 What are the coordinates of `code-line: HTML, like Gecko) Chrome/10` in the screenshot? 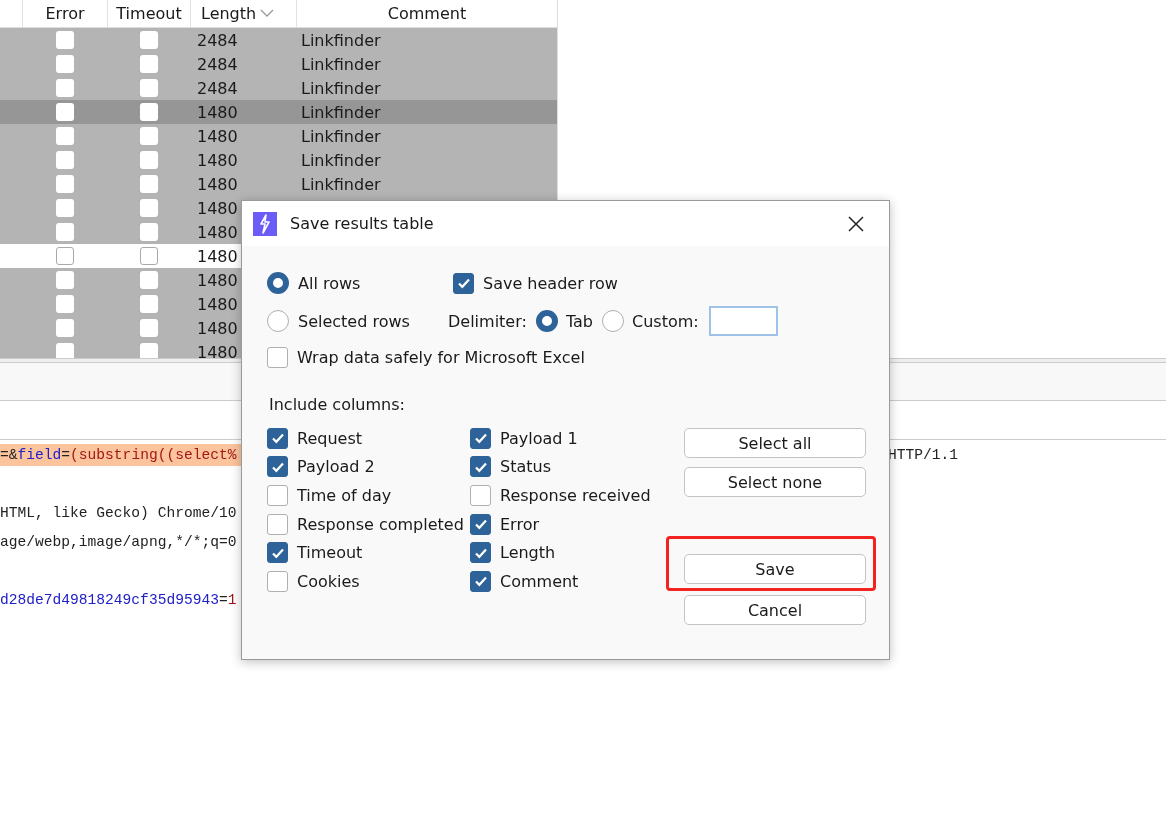 It's located at (119, 513).